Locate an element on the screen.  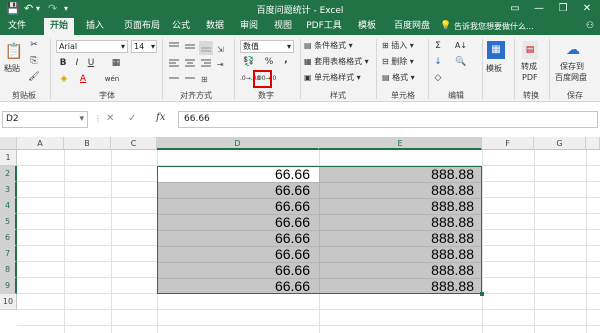
format-painter-icon: 🖌 is located at coordinates (34, 77).